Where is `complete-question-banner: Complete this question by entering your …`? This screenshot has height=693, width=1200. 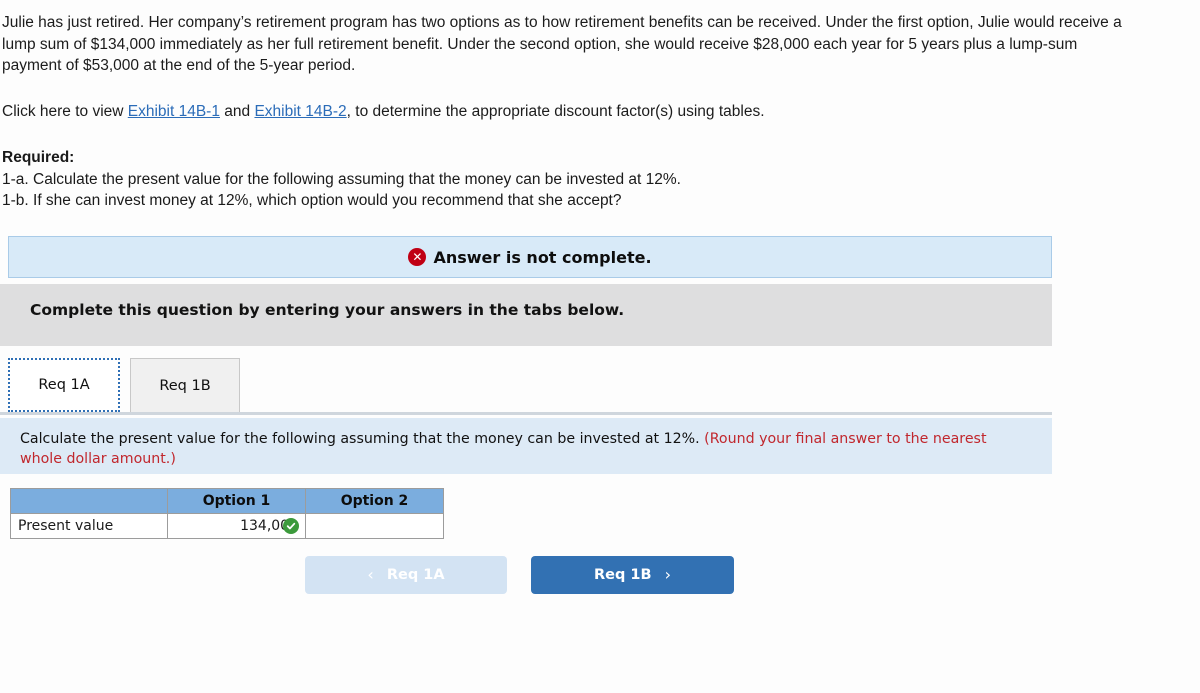
complete-question-banner: Complete this question by entering your … is located at coordinates (526, 315).